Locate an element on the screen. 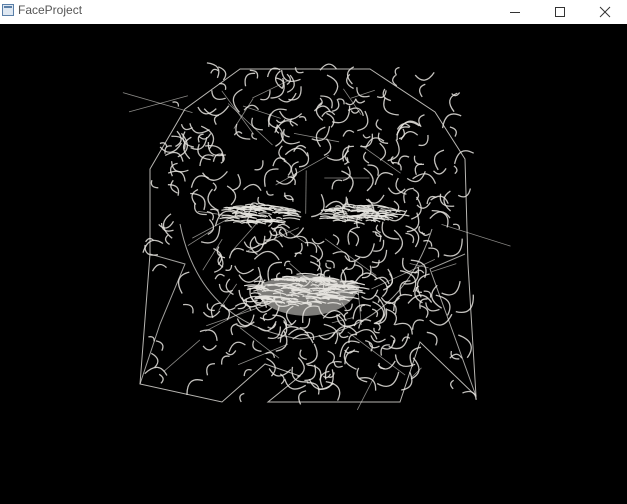 This screenshot has height=504, width=627. title-bar: FaceProject is located at coordinates (313, 12).